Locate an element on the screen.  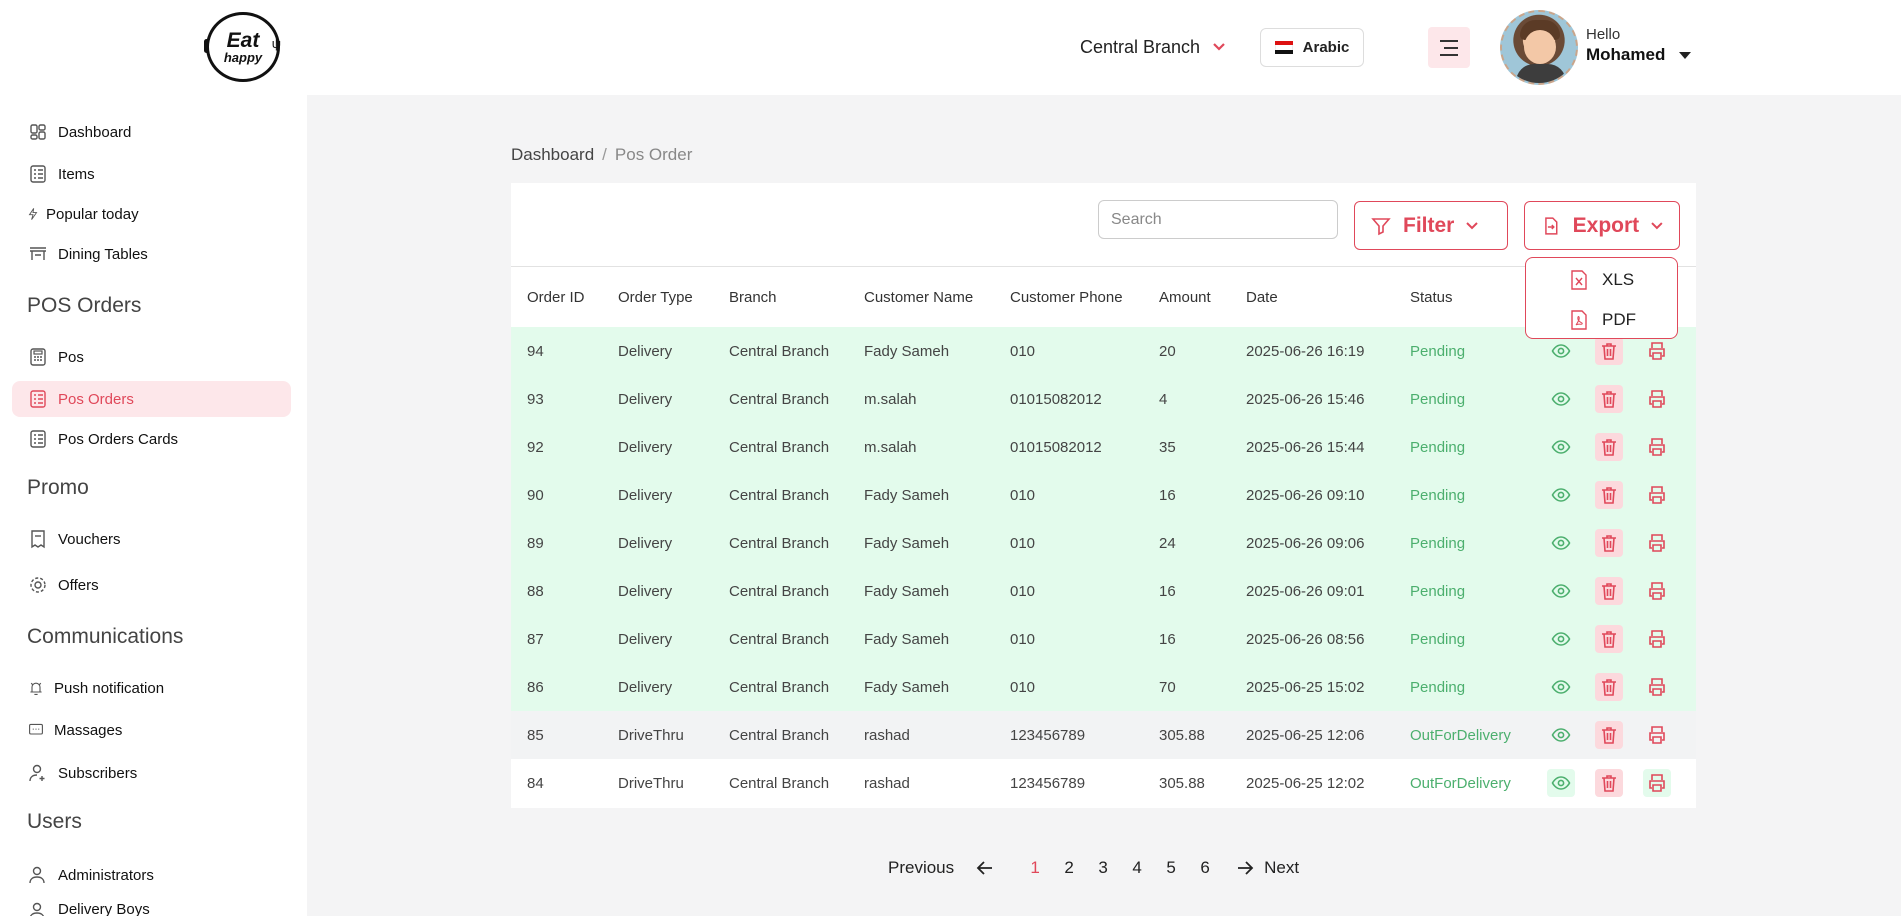
app-logo: Eat happy ψ is located at coordinates (242, 47).